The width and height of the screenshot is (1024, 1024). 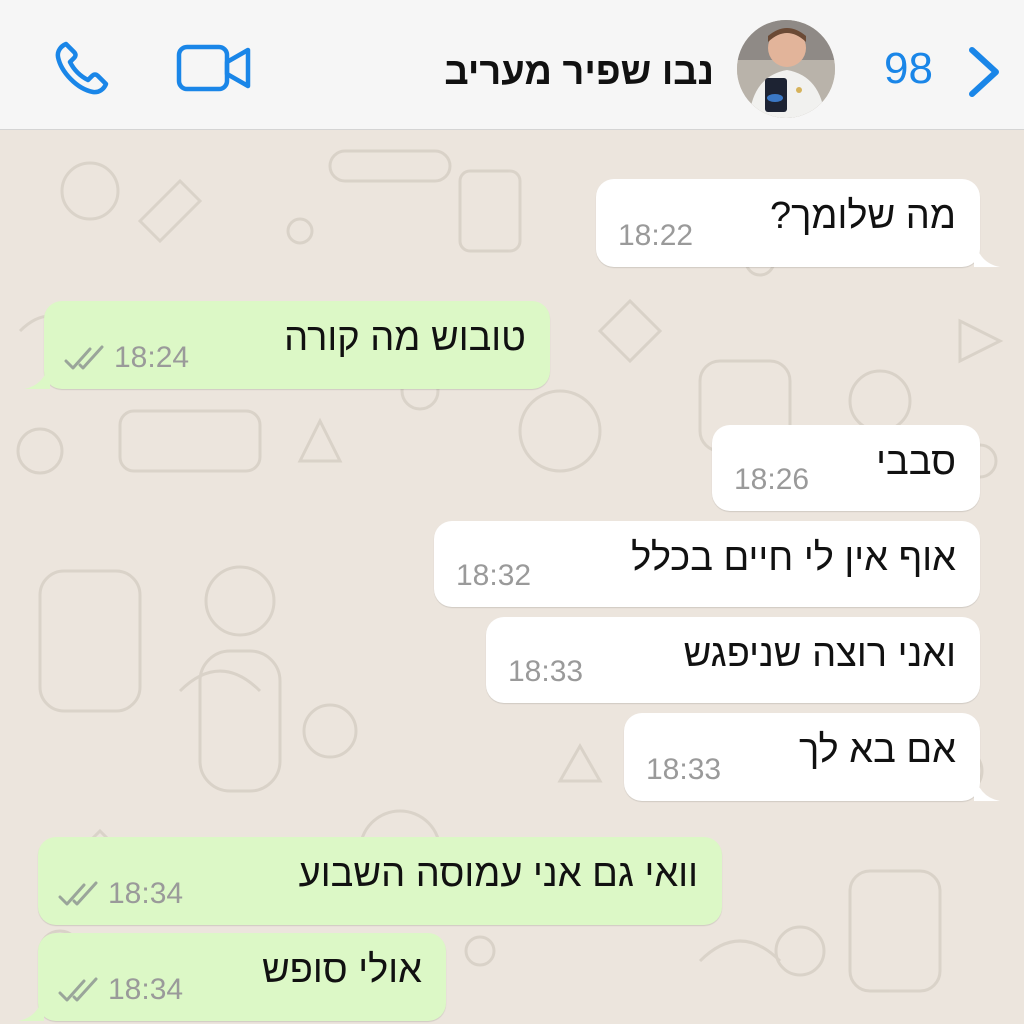 I want to click on message-bubble-incoming: אם בא לך 18:33, so click(x=812, y=757).